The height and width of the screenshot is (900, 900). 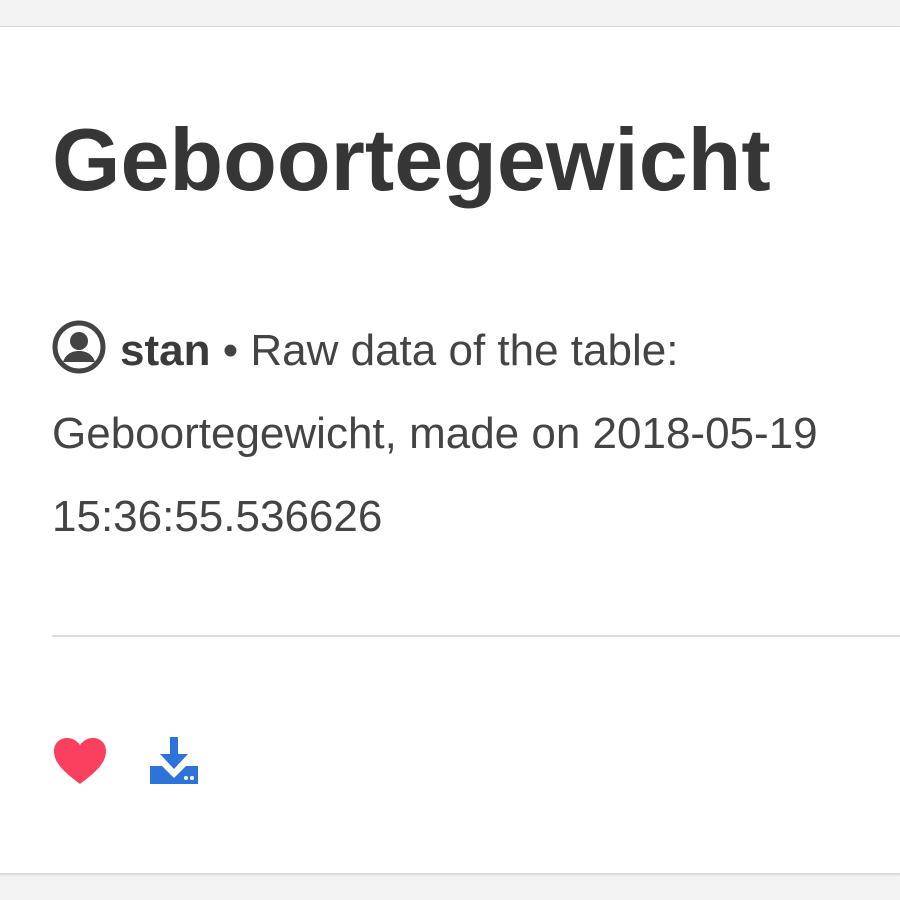 What do you see at coordinates (165, 350) in the screenshot?
I see `author-name: stan` at bounding box center [165, 350].